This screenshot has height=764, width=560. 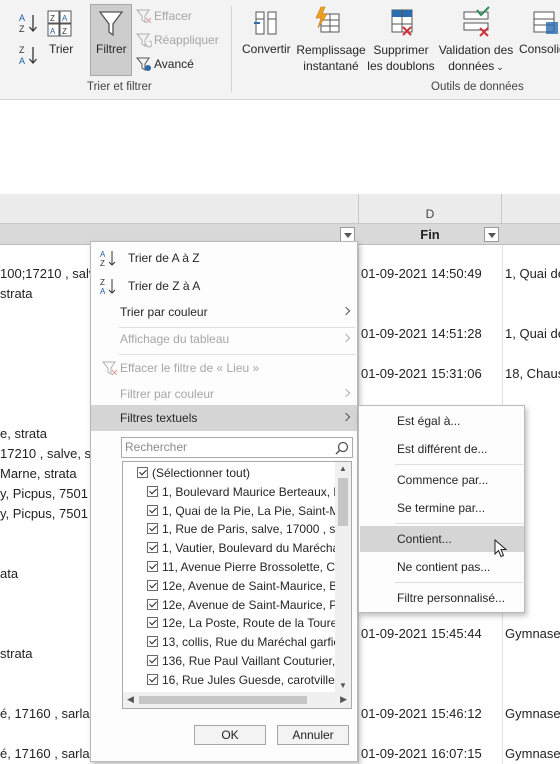 I want to click on convert-button: Convertir, so click(x=266, y=49).